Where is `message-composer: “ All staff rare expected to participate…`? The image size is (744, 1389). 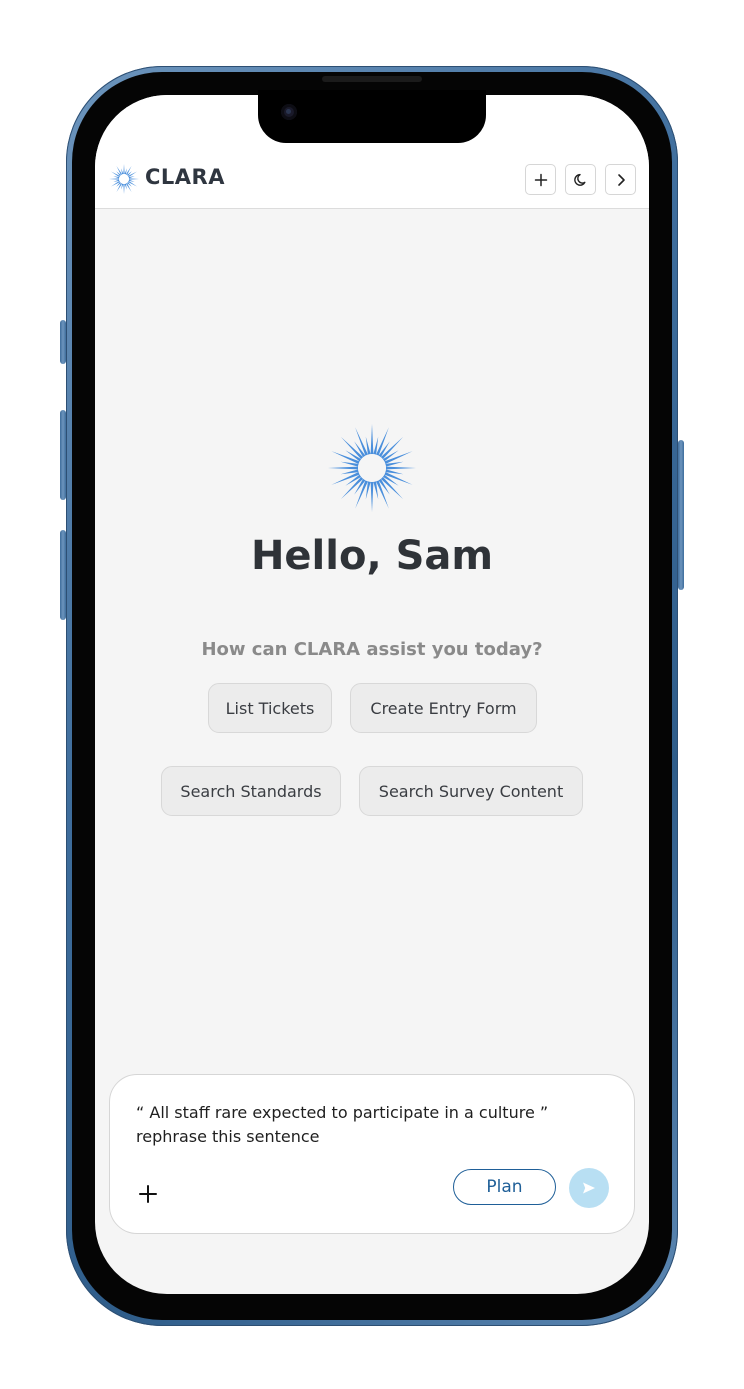
message-composer: “ All staff rare expected to participate… is located at coordinates (372, 1154).